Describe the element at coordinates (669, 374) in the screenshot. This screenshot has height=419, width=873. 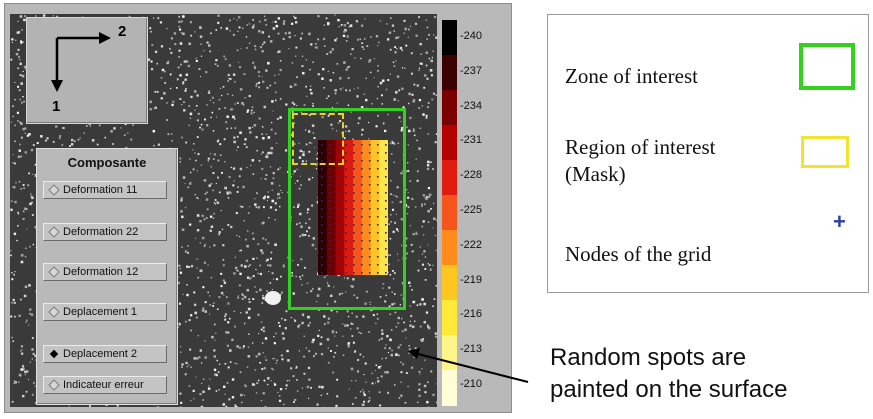
I see `annotation-text: Random spots are painted on the surface` at that location.